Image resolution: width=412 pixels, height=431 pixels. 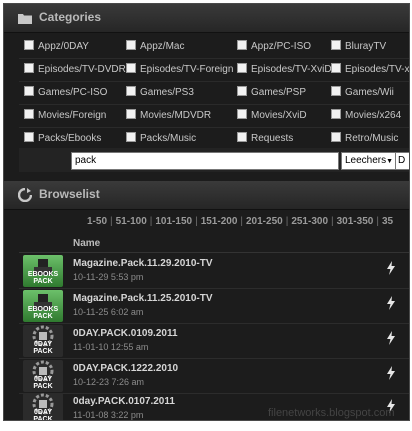 I want to click on category-episodes-tv-xvid: Episodes/TV-XviD, so click(x=284, y=70).